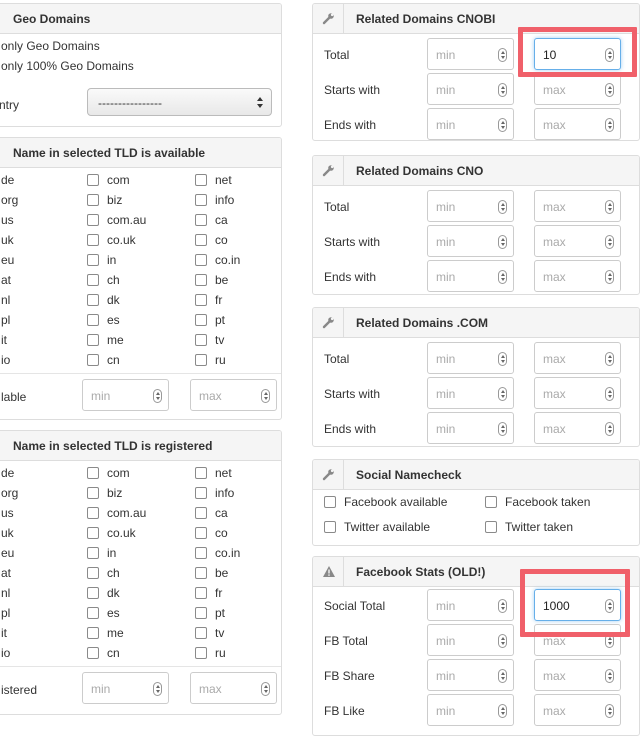 The height and width of the screenshot is (736, 640). Describe the element at coordinates (233, 395) in the screenshot. I see `tld-count-max-input: max` at that location.